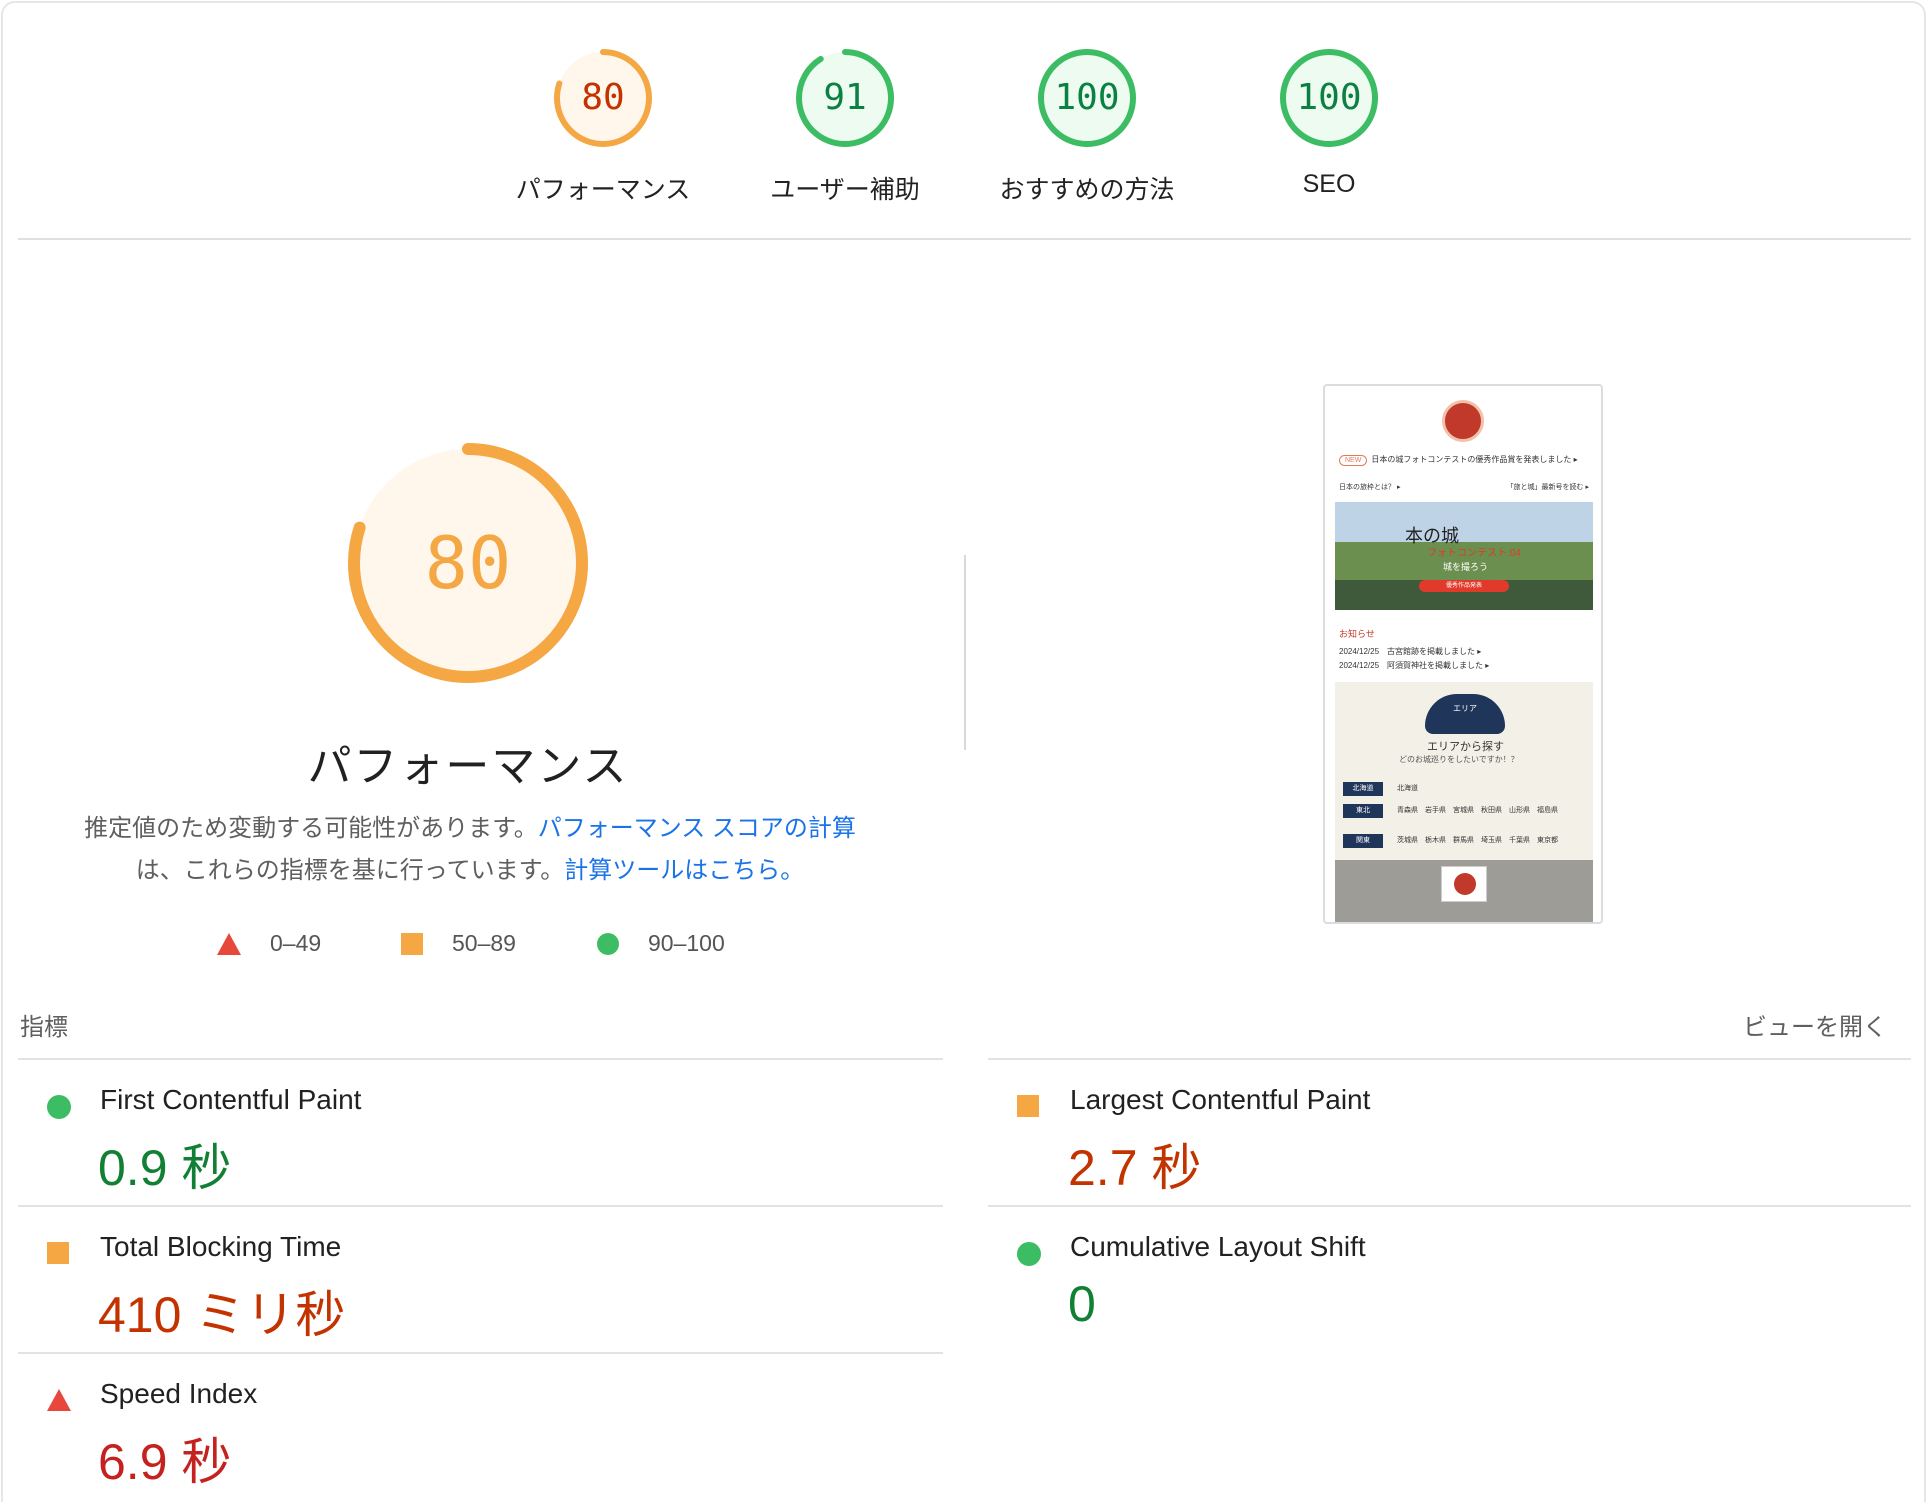  I want to click on category-gauges: 80 パフォーマンス 91 ユーザー補助 100 おすすめの方法 100 SEO, so click(964, 128).